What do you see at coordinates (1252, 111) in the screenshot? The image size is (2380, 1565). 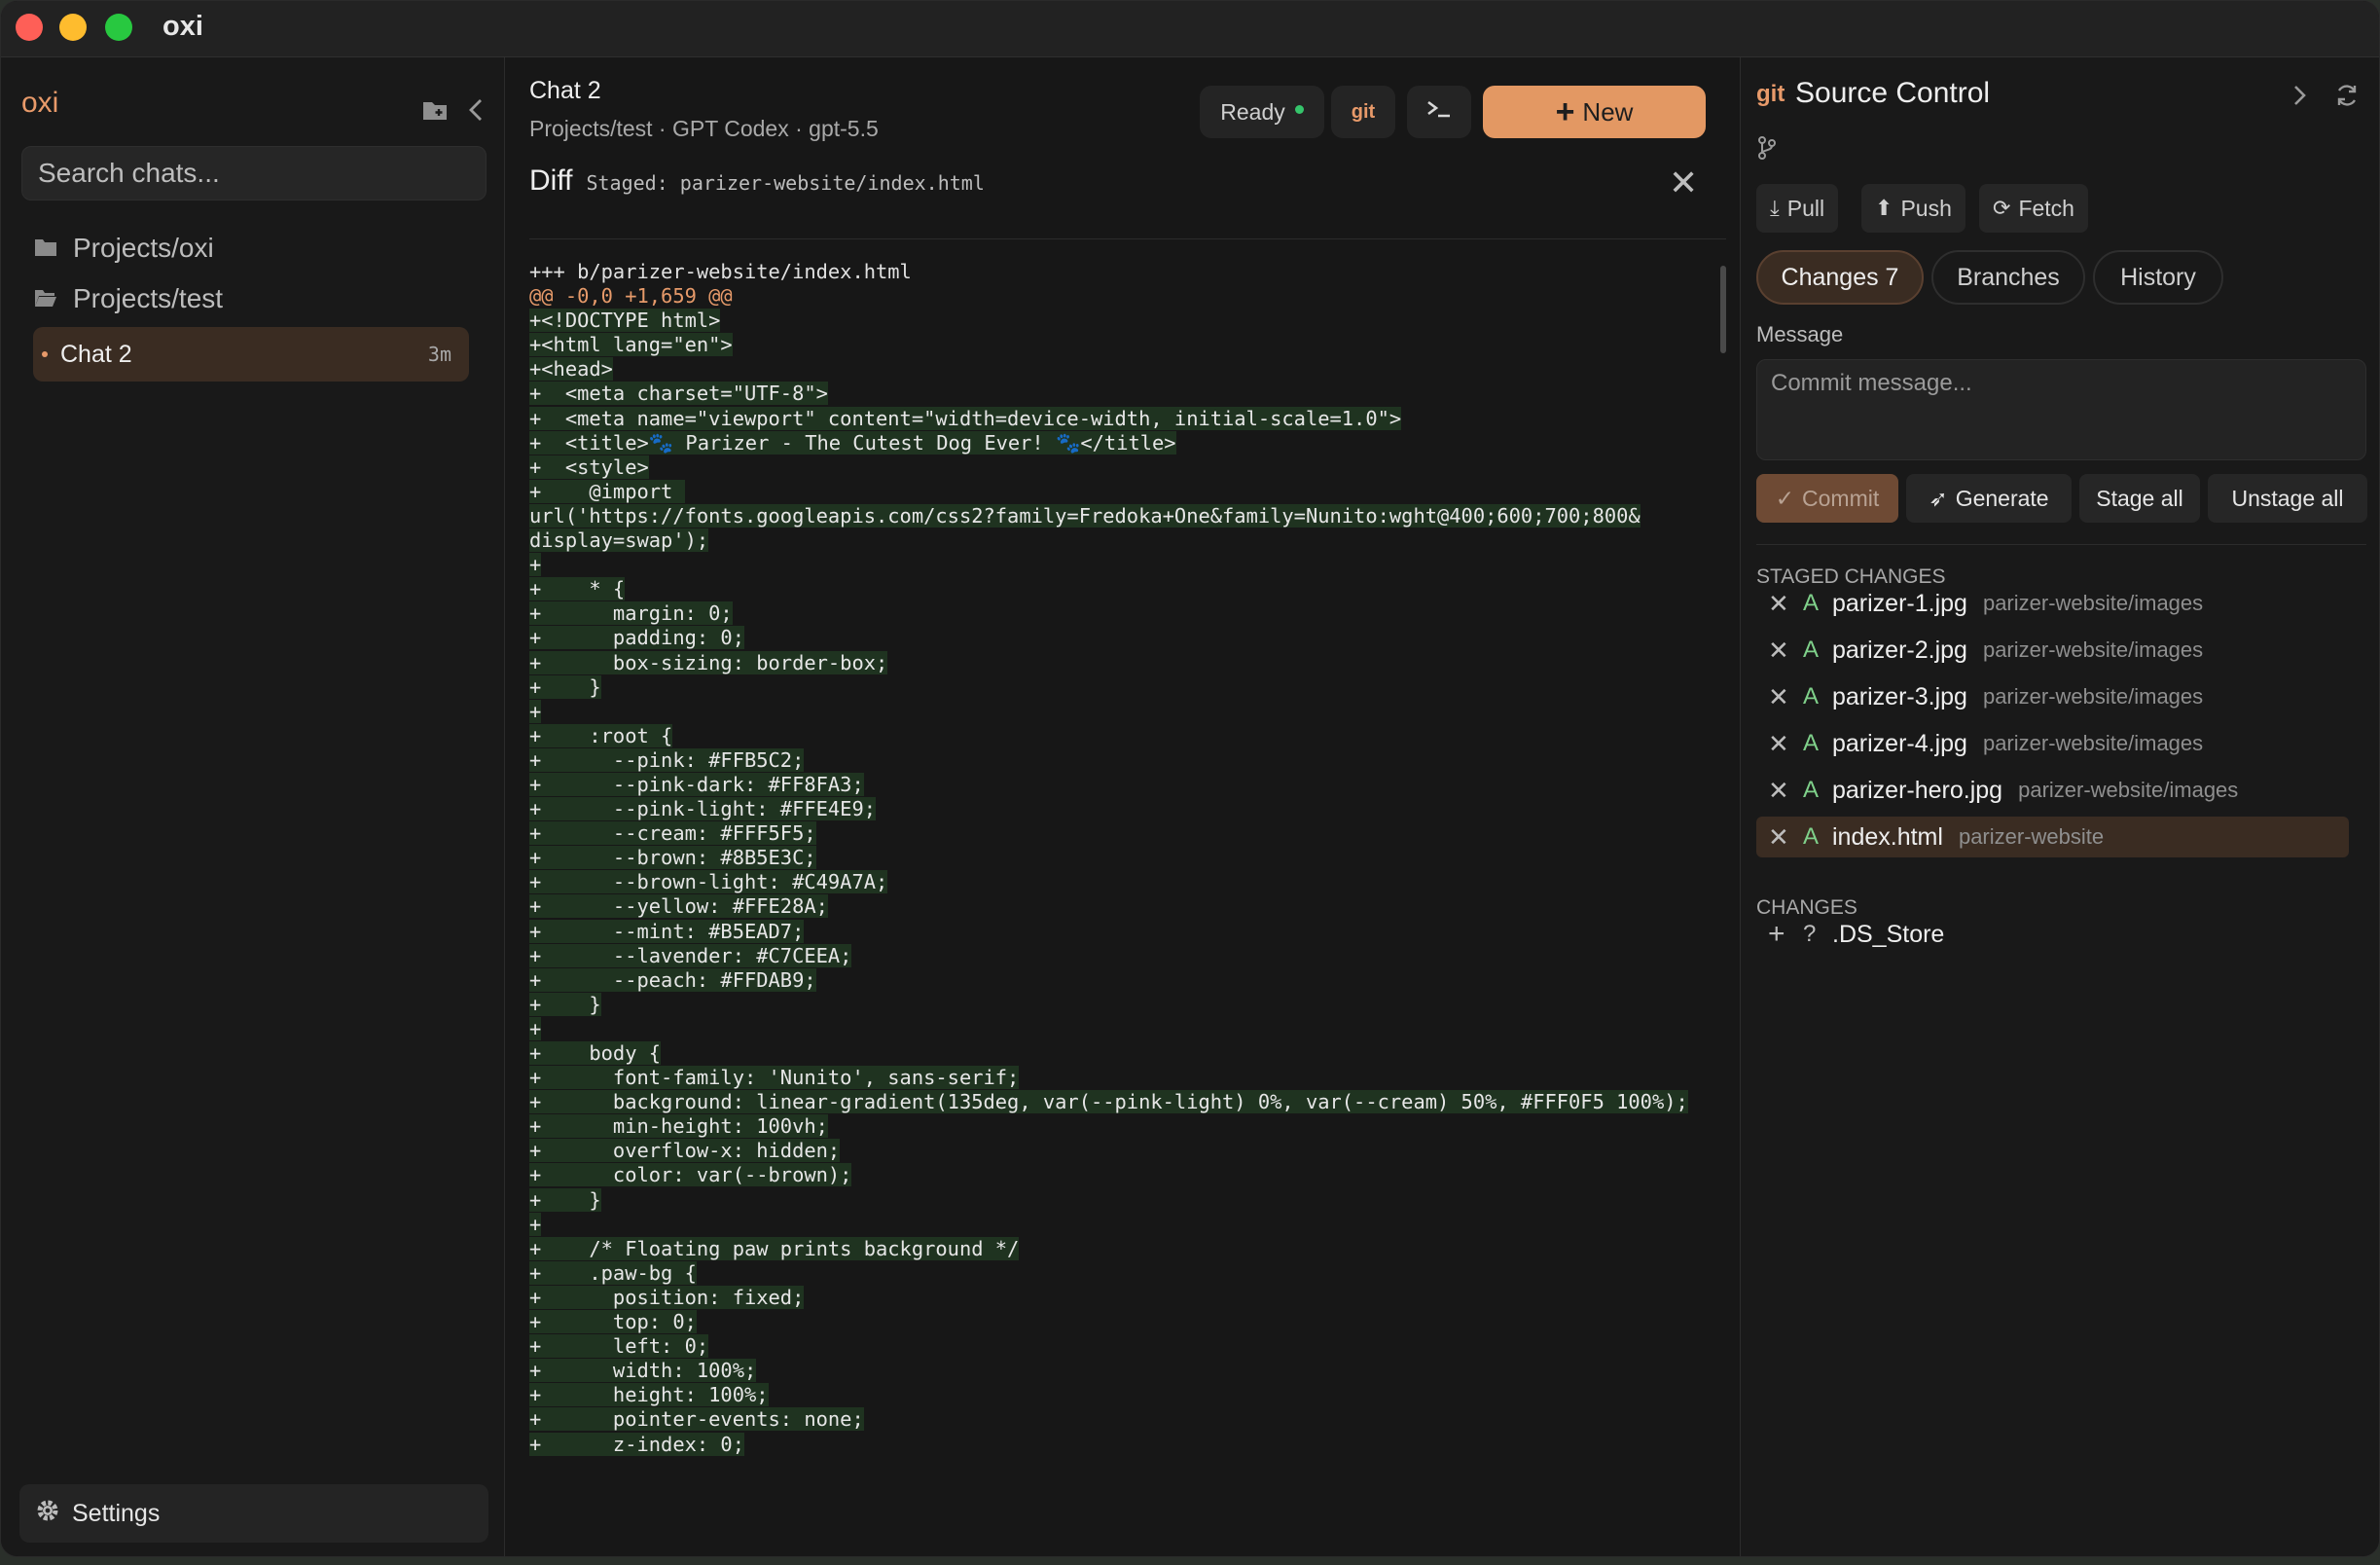 I see `status-label: Ready` at bounding box center [1252, 111].